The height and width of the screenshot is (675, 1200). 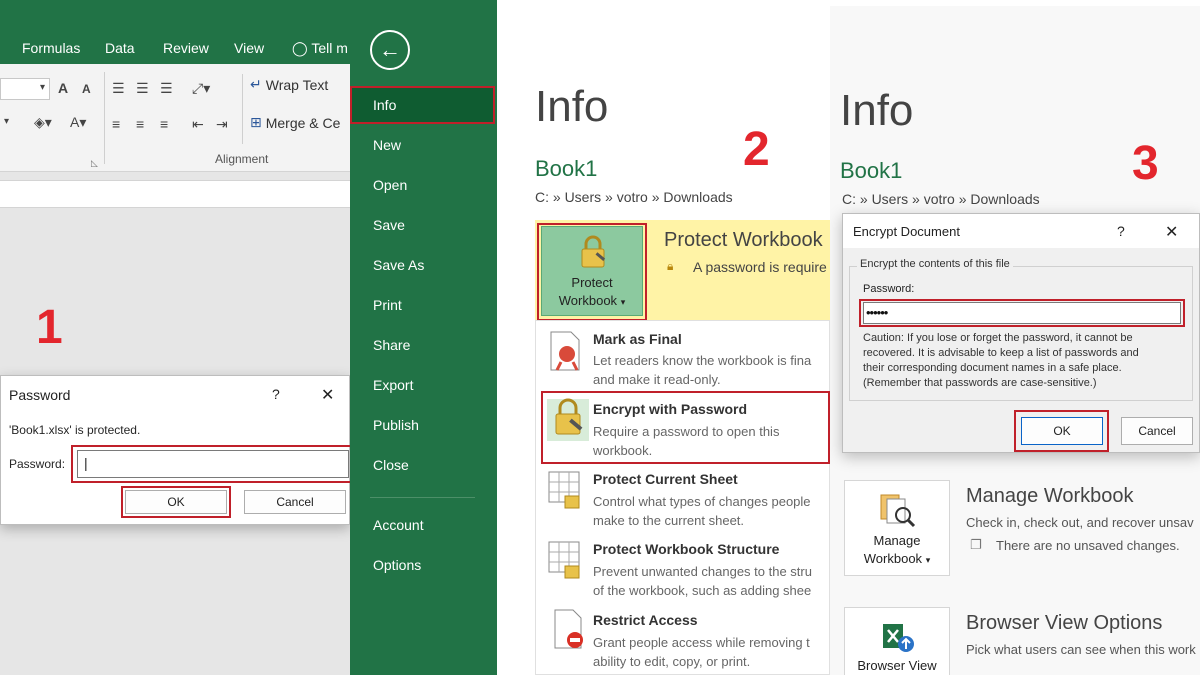 What do you see at coordinates (564, 490) in the screenshot?
I see `protect-sheet-icon` at bounding box center [564, 490].